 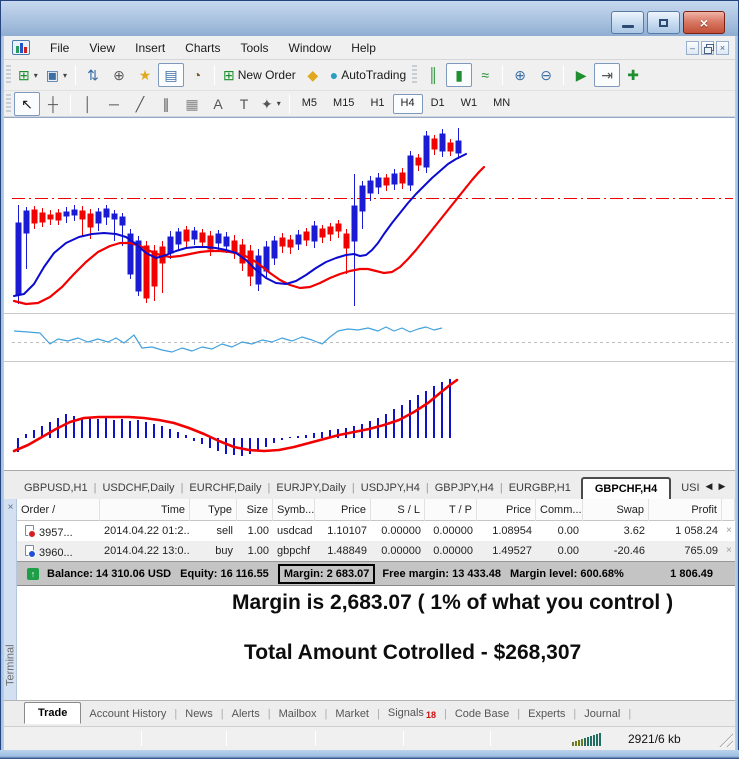 What do you see at coordinates (27, 103) in the screenshot?
I see `cursor-button: ↖` at bounding box center [27, 103].